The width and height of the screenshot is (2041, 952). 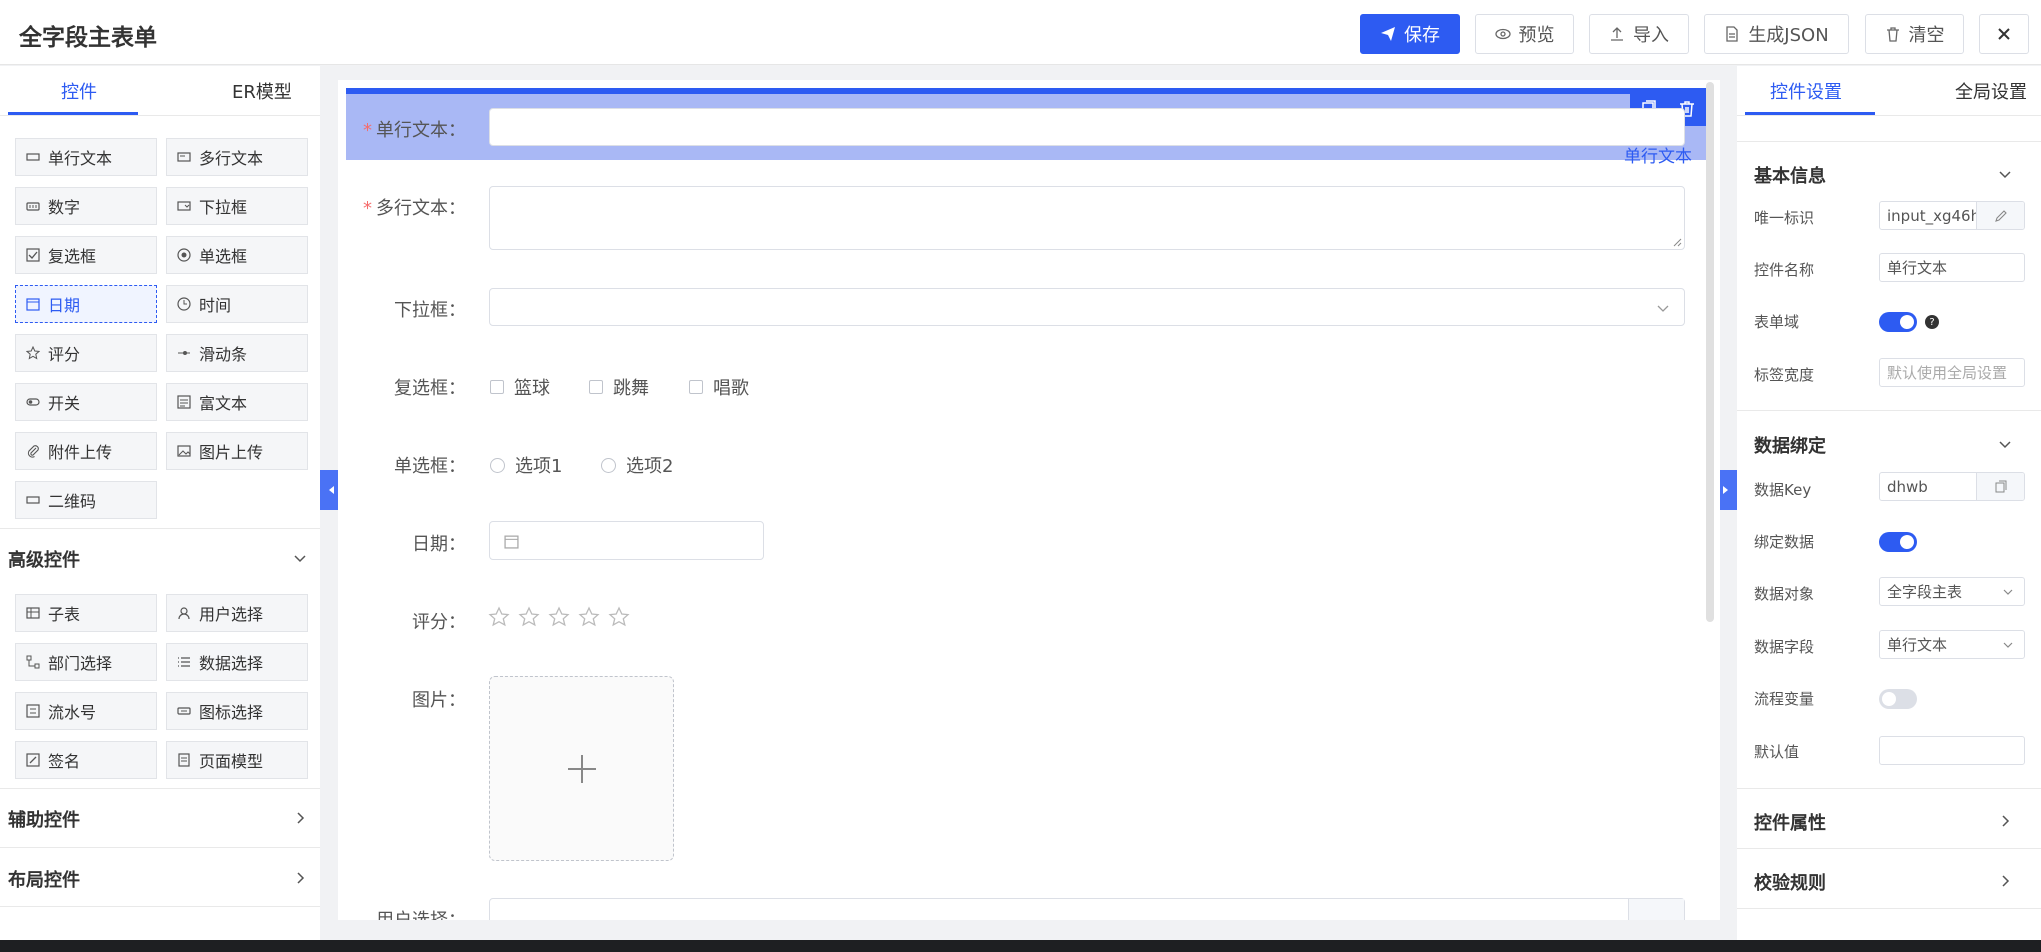 I want to click on import-button: 导入, so click(x=1639, y=34).